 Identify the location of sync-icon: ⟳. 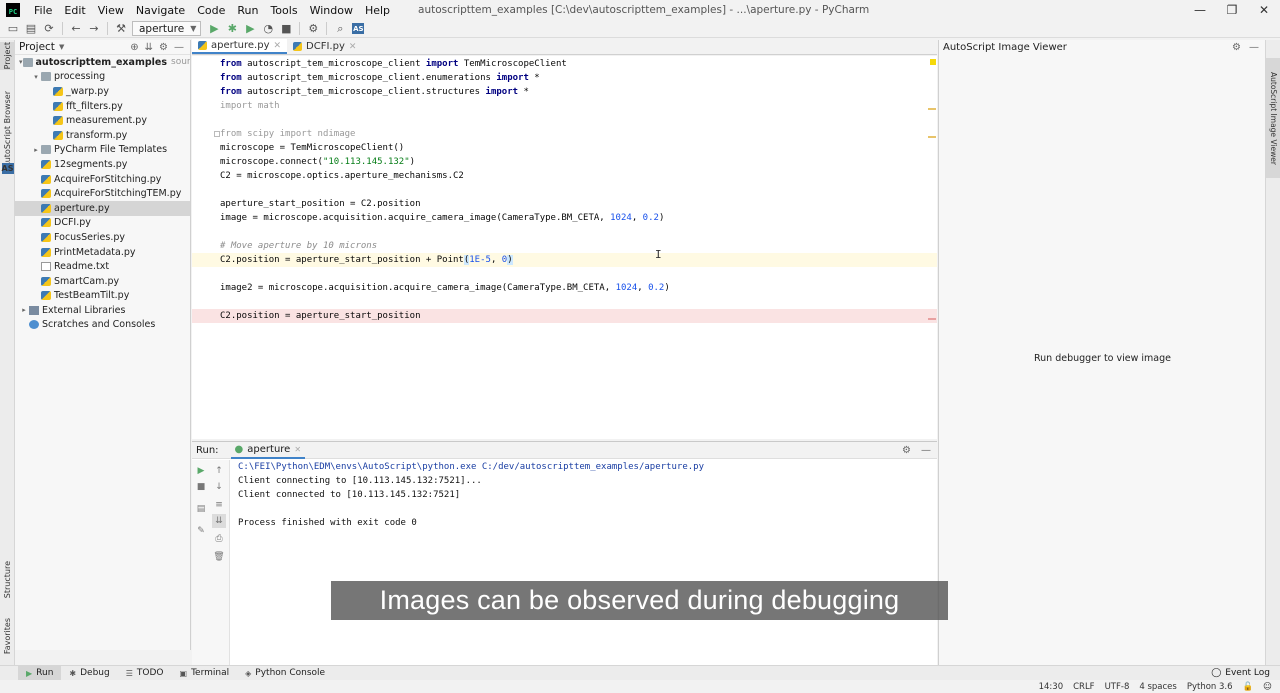
(49, 29).